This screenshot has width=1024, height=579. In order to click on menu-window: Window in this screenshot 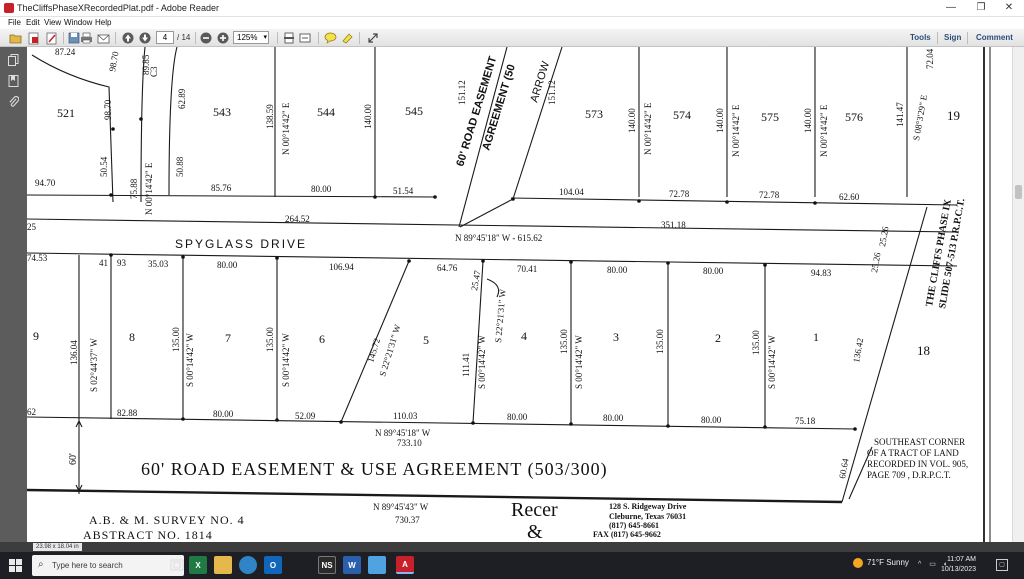, I will do `click(78, 22)`.